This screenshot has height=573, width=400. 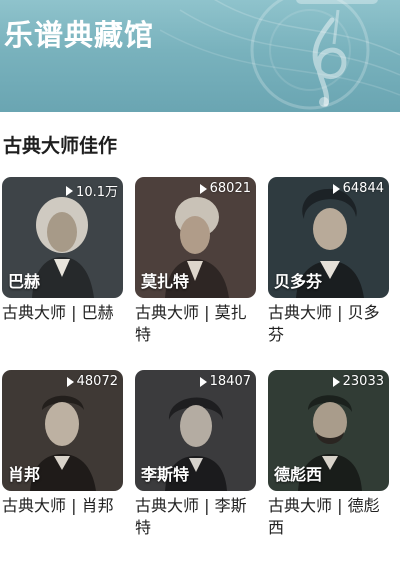 I want to click on play-count: 68021, so click(x=225, y=188).